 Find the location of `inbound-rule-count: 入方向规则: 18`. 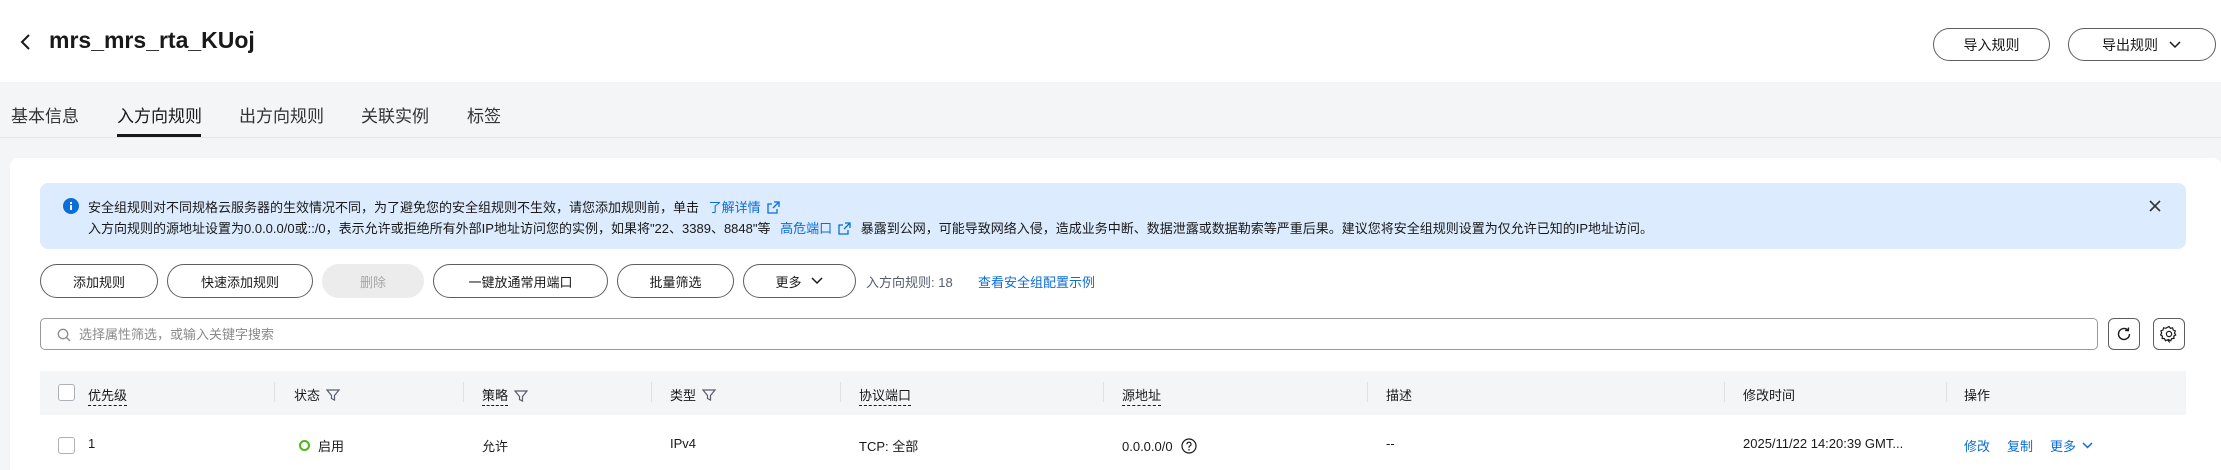

inbound-rule-count: 入方向规则: 18 is located at coordinates (909, 282).